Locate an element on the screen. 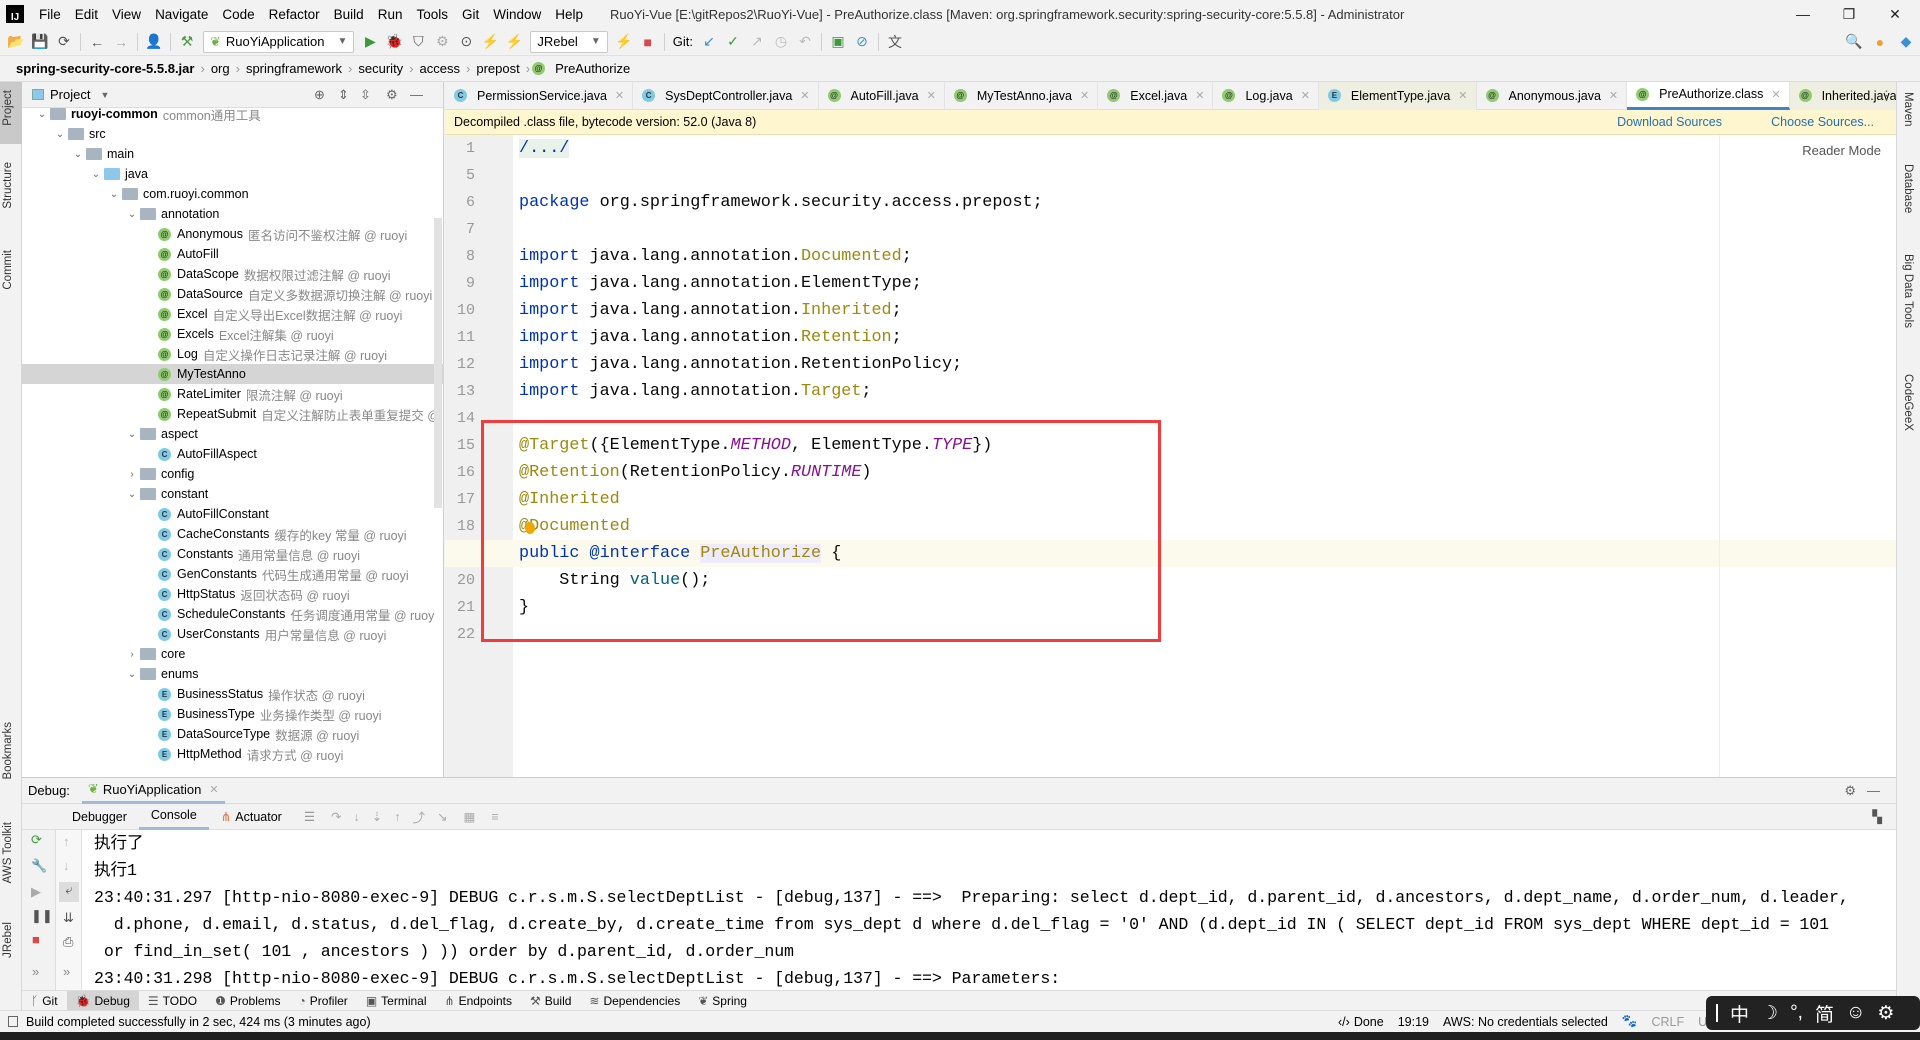  forward-icon: → is located at coordinates (121, 42).